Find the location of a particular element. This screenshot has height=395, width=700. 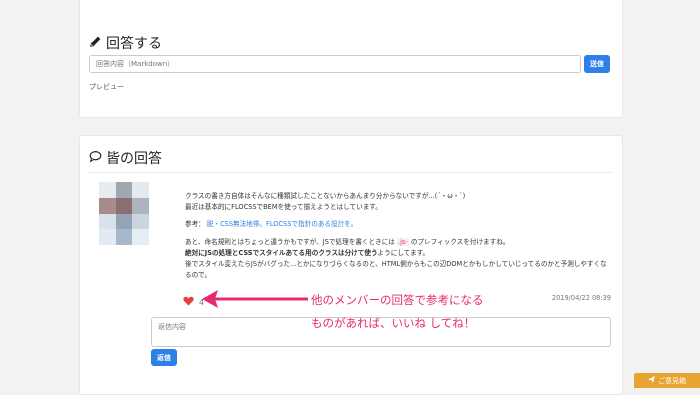

submit-answer-button: 送信 is located at coordinates (597, 64).